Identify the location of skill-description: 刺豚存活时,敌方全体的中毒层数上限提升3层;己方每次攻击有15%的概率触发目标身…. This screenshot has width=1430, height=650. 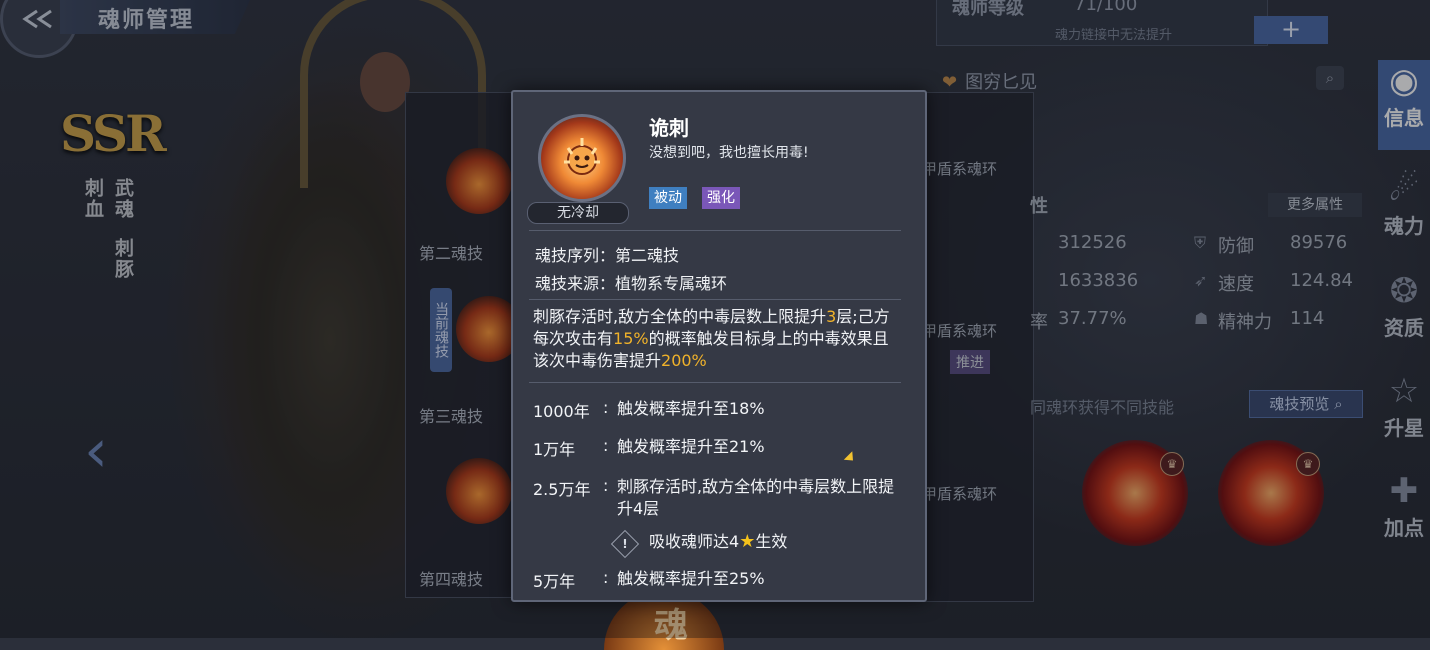
(711, 338).